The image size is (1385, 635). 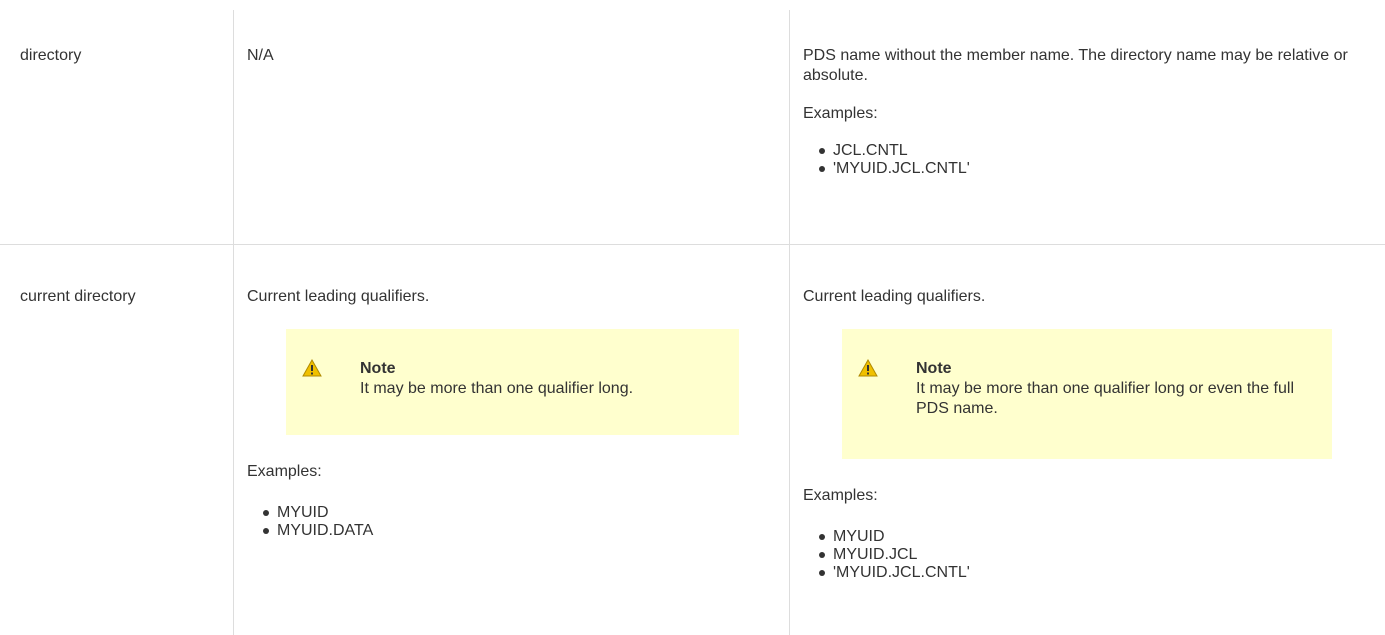 I want to click on row2-name-cell: current directory, so click(x=78, y=297).